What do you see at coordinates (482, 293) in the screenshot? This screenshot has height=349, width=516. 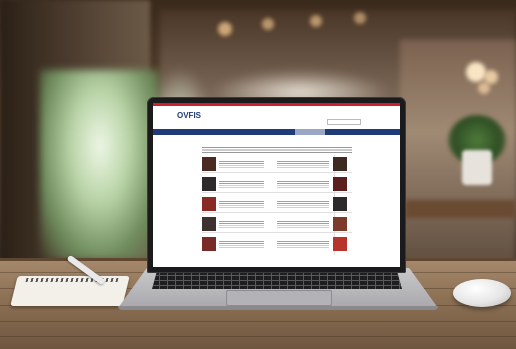 I see `computer-mouse` at bounding box center [482, 293].